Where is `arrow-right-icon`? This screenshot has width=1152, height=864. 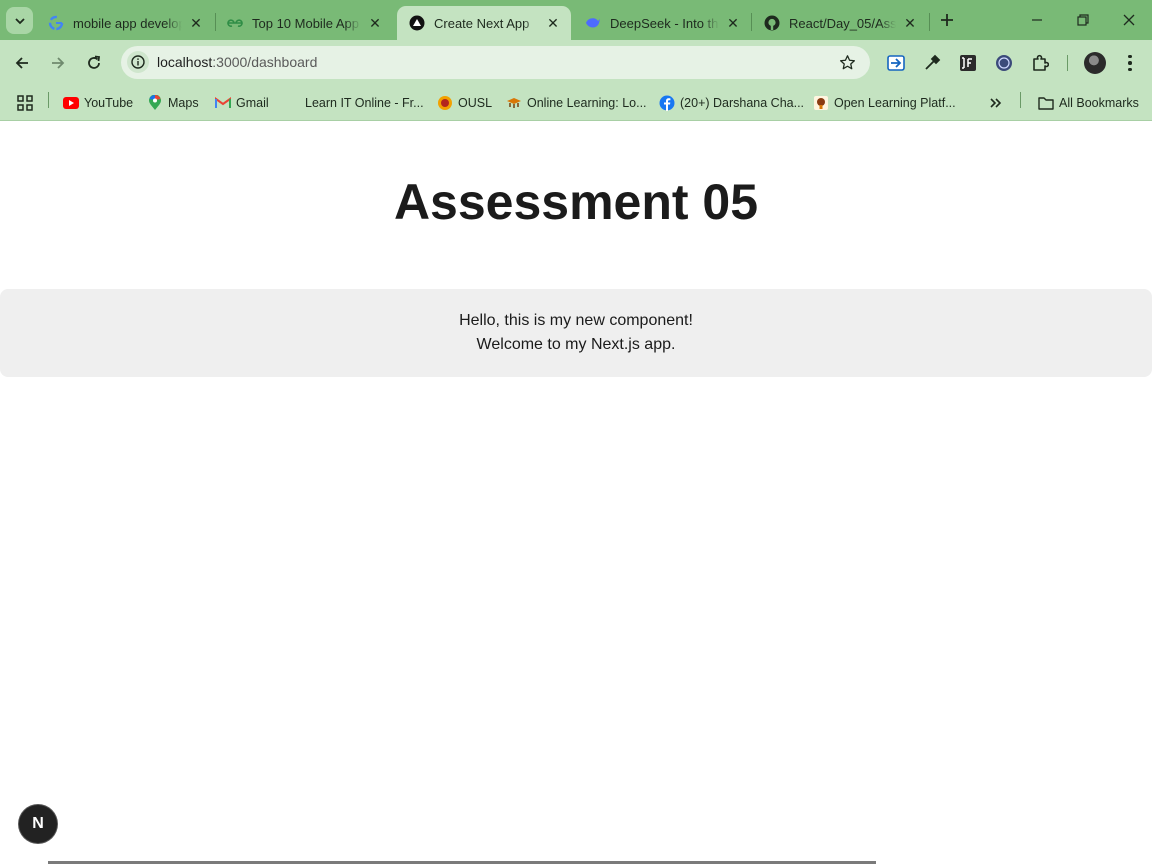 arrow-right-icon is located at coordinates (58, 63).